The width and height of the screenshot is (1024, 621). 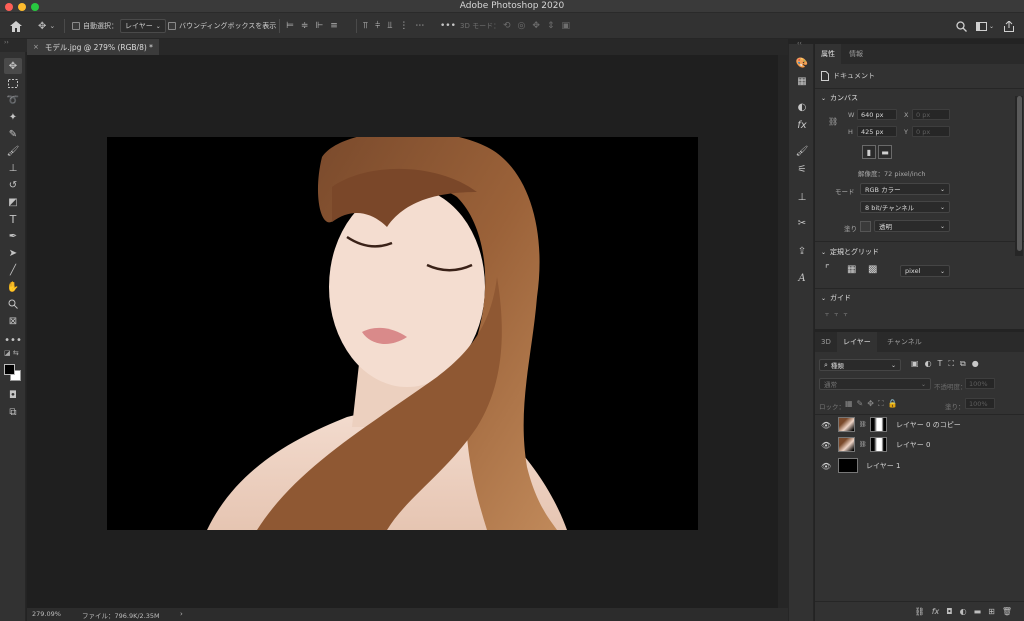 I want to click on eraser-tool-icon: ◩, so click(x=13, y=202).